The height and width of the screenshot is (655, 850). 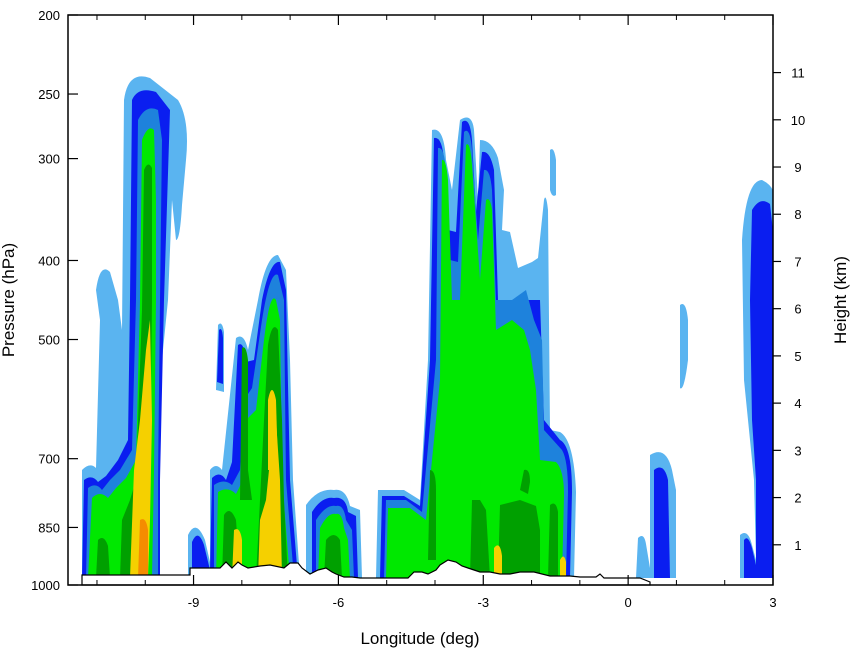 What do you see at coordinates (797, 309) in the screenshot?
I see `height-tick-label: 6` at bounding box center [797, 309].